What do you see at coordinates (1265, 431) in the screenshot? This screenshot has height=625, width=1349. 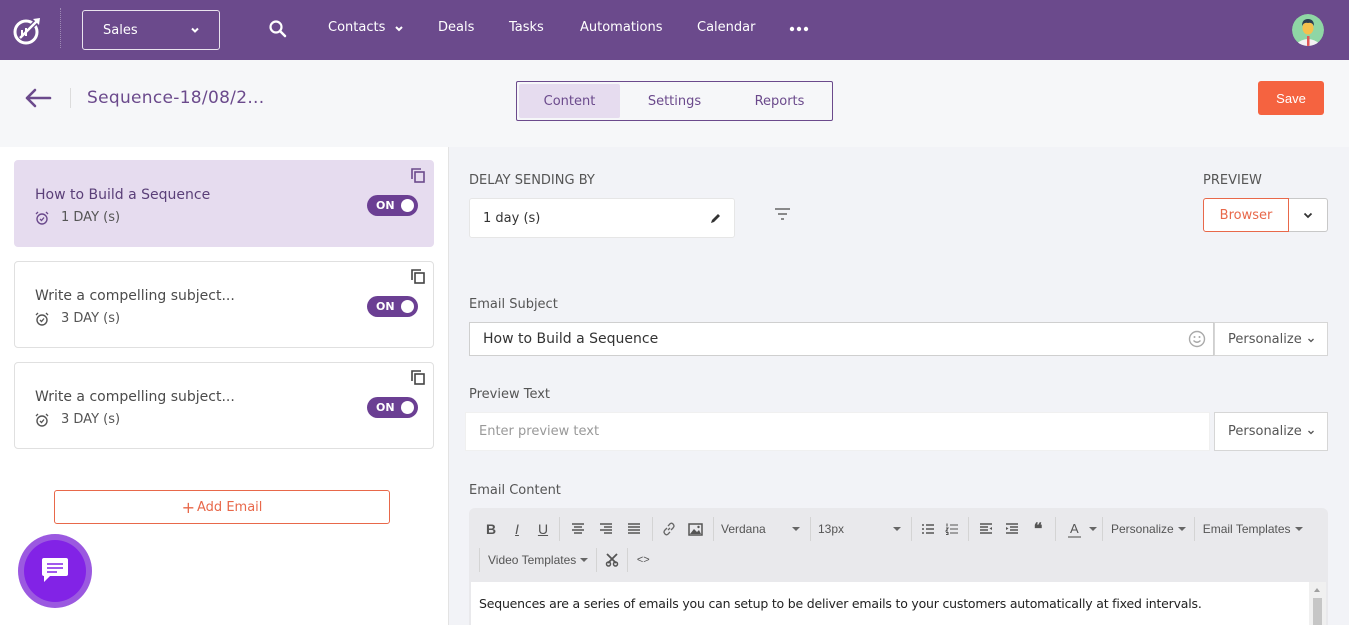 I see `personalize-label: Personalize` at bounding box center [1265, 431].